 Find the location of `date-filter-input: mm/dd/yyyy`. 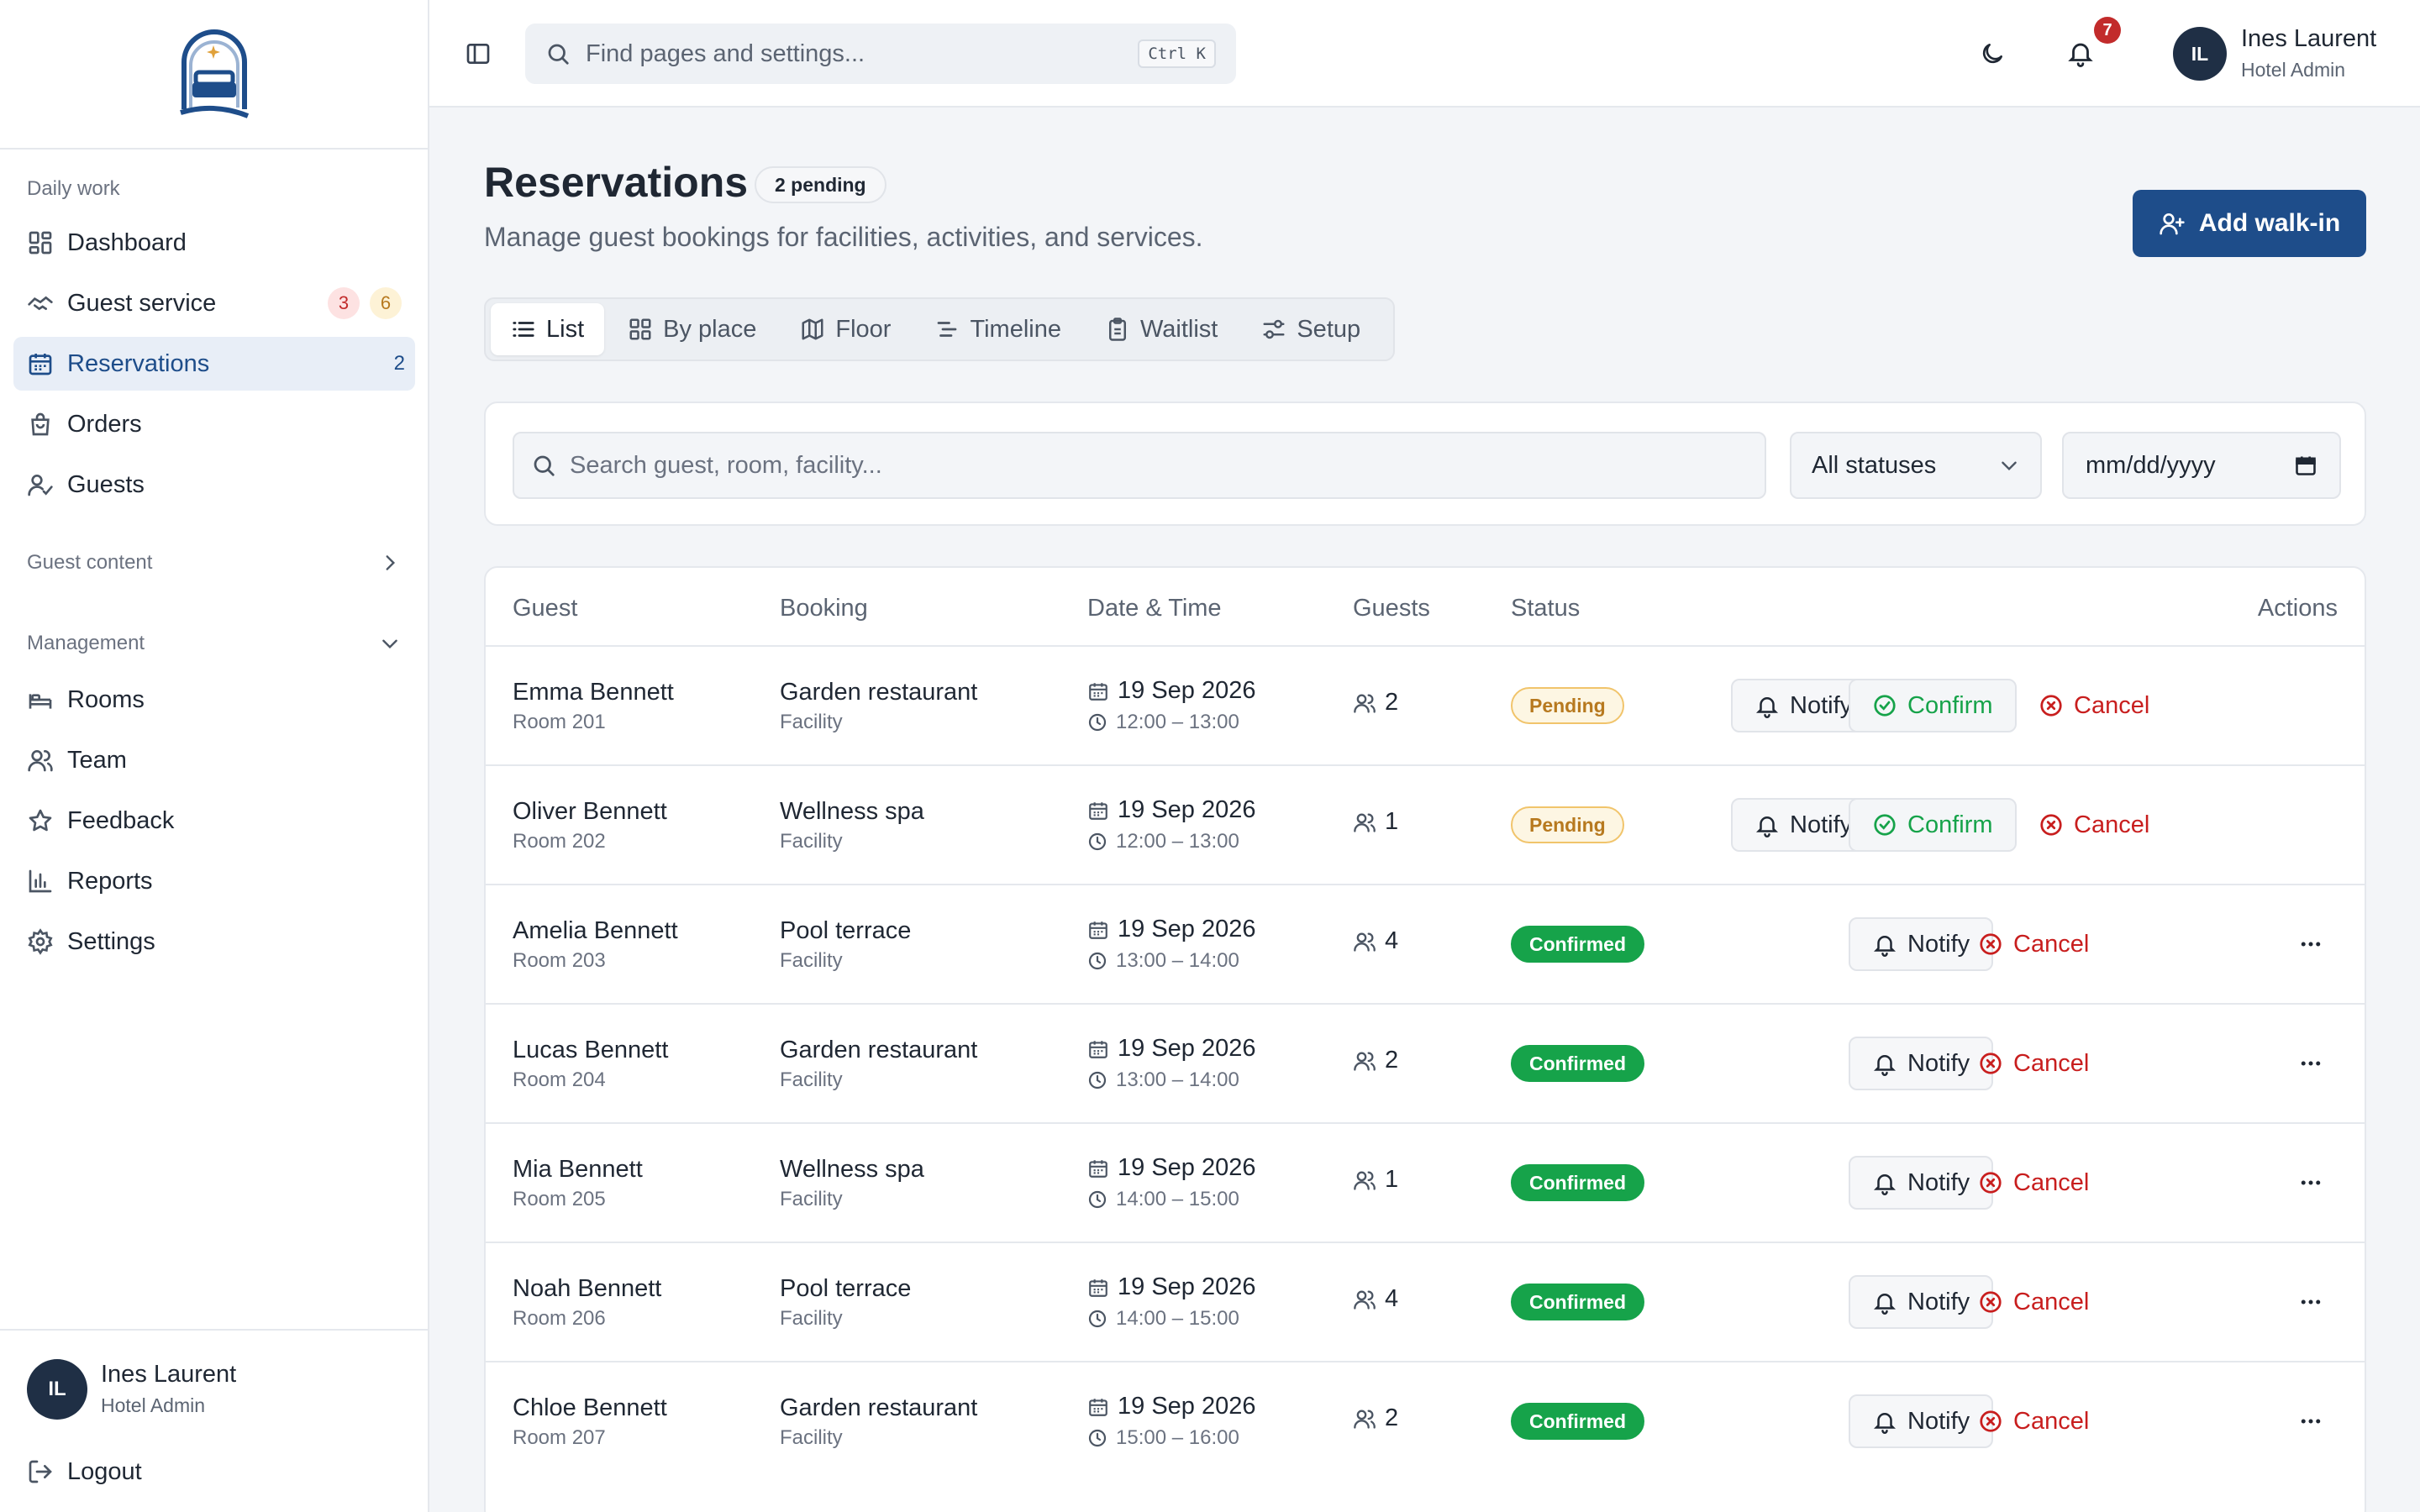

date-filter-input: mm/dd/yyyy is located at coordinates (2202, 465).